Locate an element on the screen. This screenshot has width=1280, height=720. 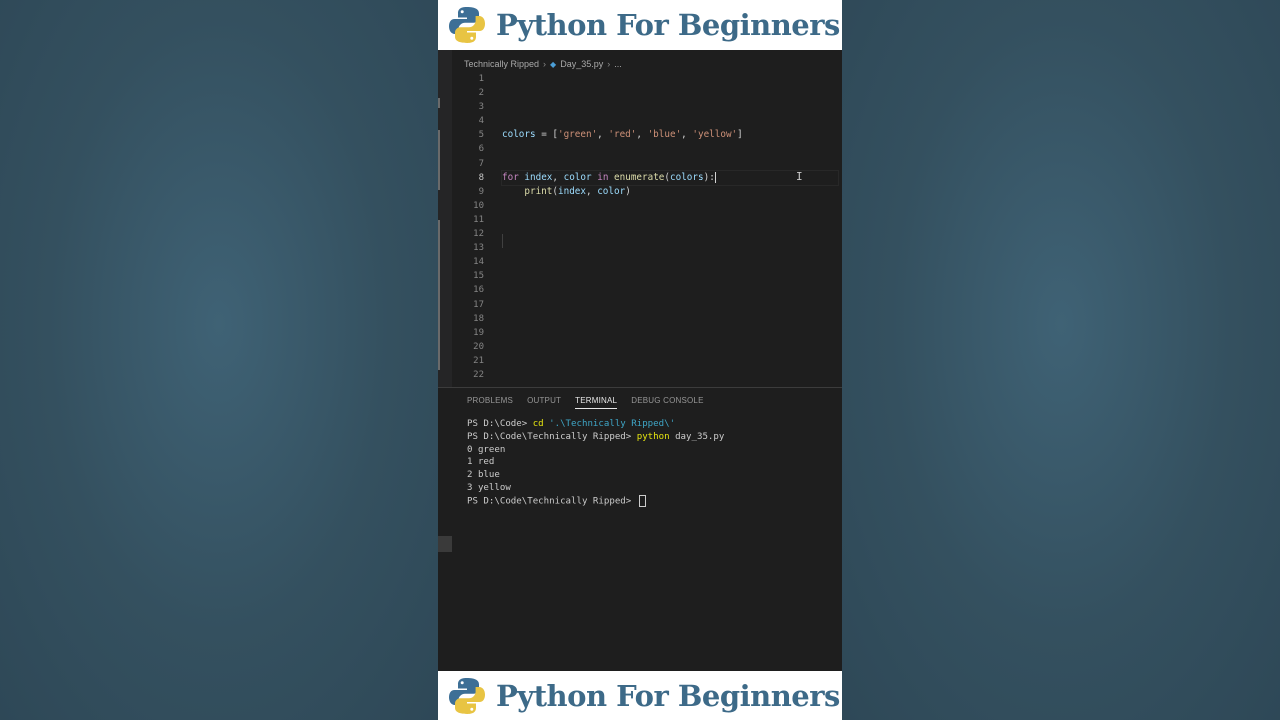
breadcrumb-file: Day_35.py is located at coordinates (581, 64).